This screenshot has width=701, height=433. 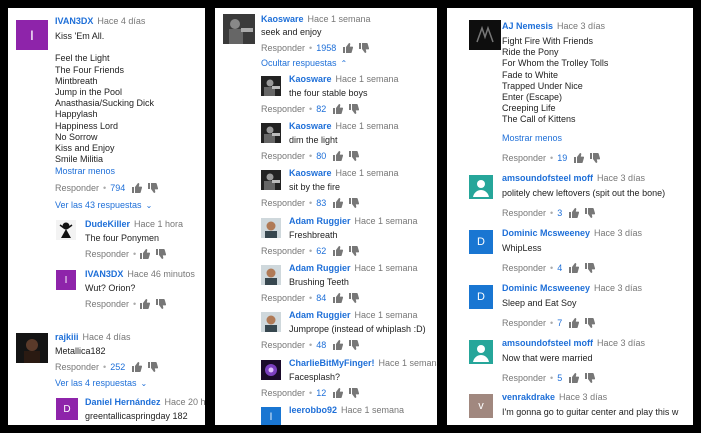 I want to click on comment-author: amsoundofsteel moff, so click(x=547, y=178).